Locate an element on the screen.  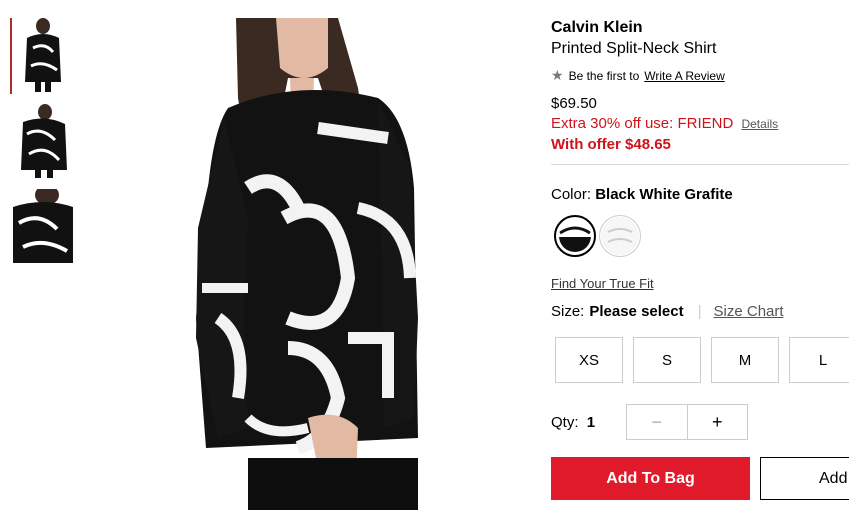
promo-line: Extra 30% off use: FRIEND Details is located at coordinates (664, 123).